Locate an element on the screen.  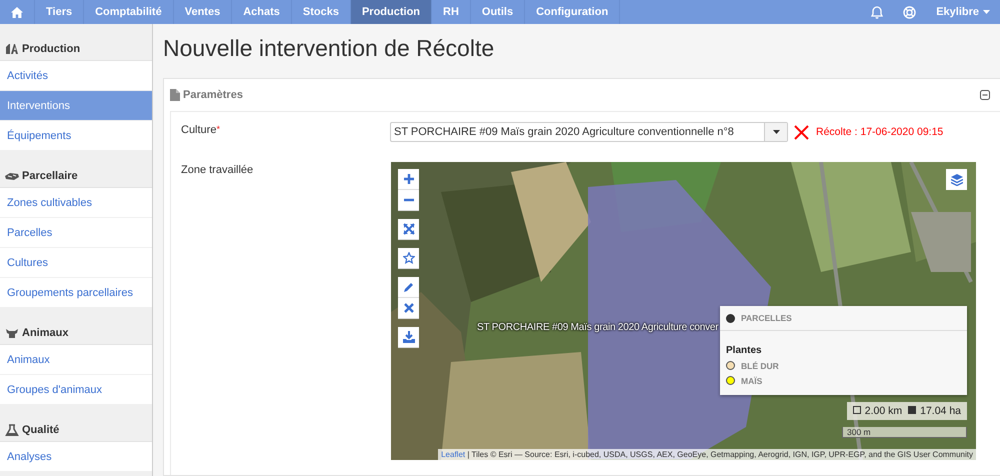
document-icon is located at coordinates (175, 95).